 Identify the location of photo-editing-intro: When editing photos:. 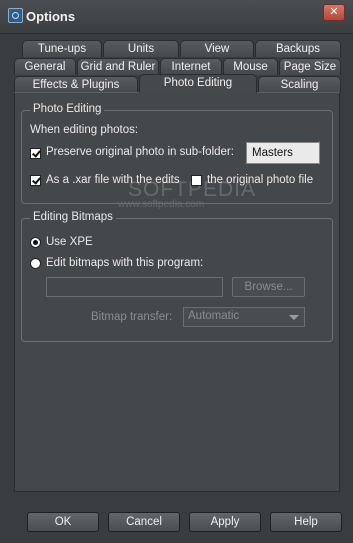
(84, 130).